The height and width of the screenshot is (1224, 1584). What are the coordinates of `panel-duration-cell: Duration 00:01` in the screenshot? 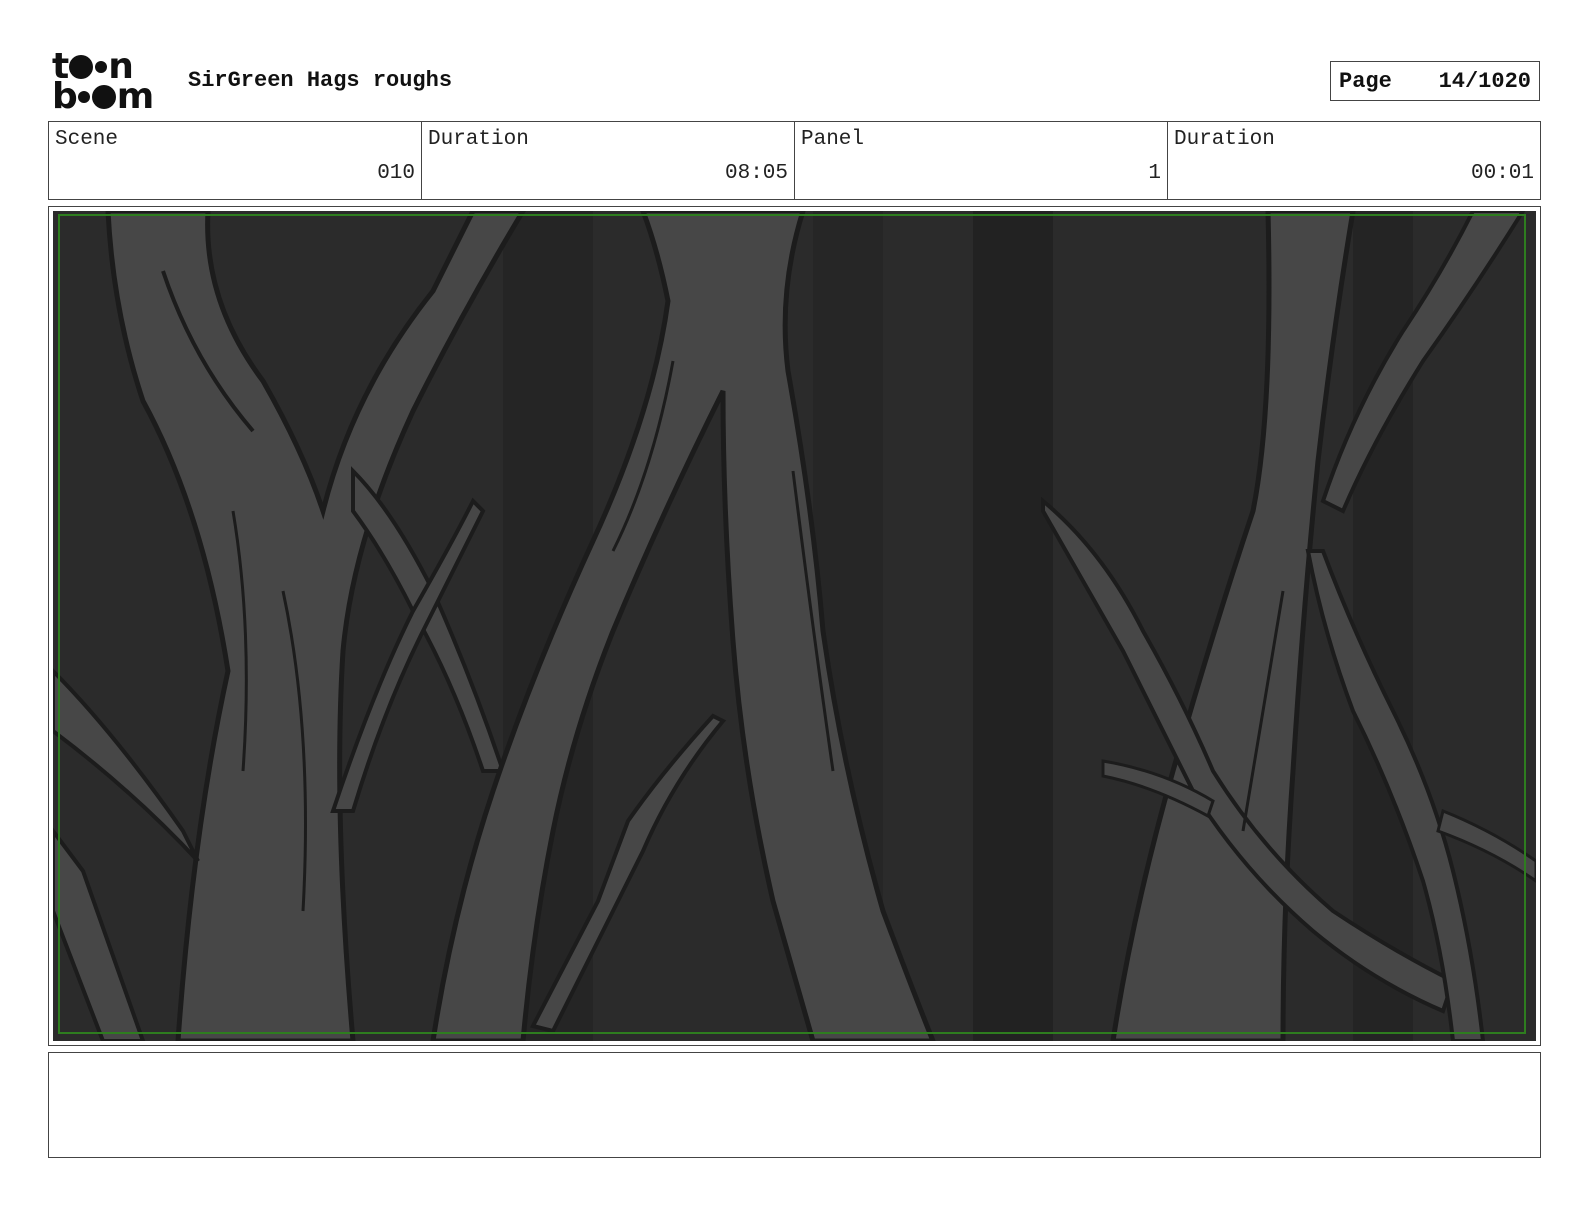 It's located at (1354, 160).